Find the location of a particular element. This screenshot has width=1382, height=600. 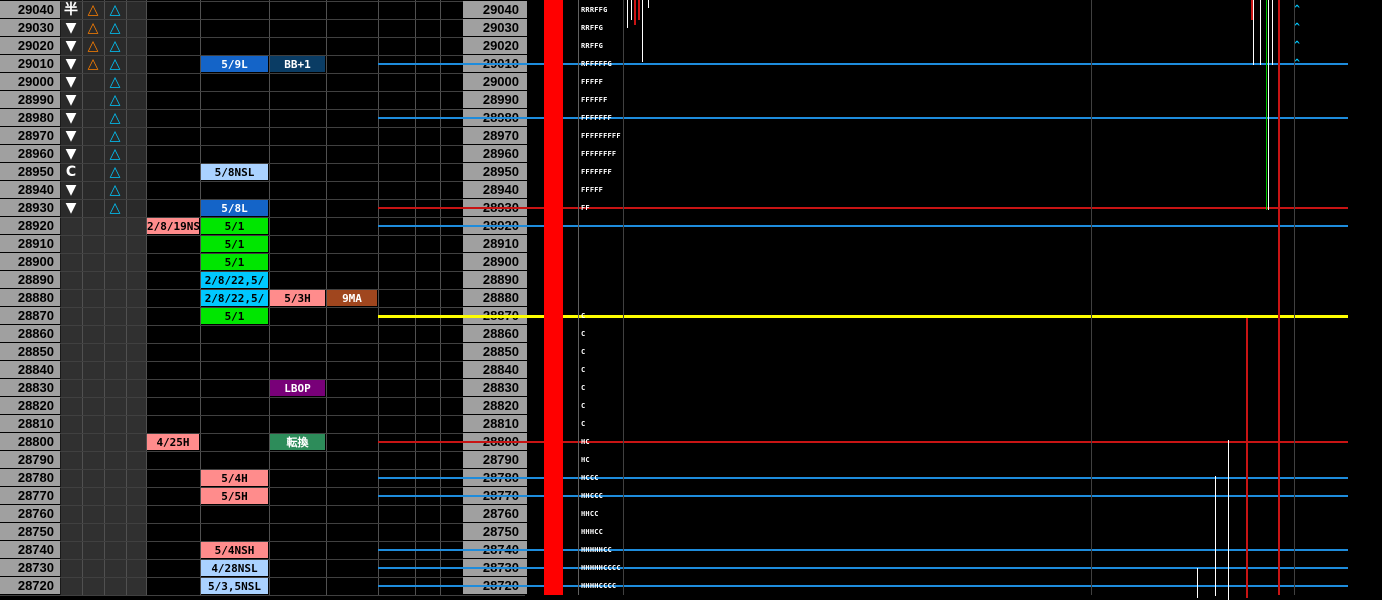

level-tag: 5/8NSL is located at coordinates (234, 172).